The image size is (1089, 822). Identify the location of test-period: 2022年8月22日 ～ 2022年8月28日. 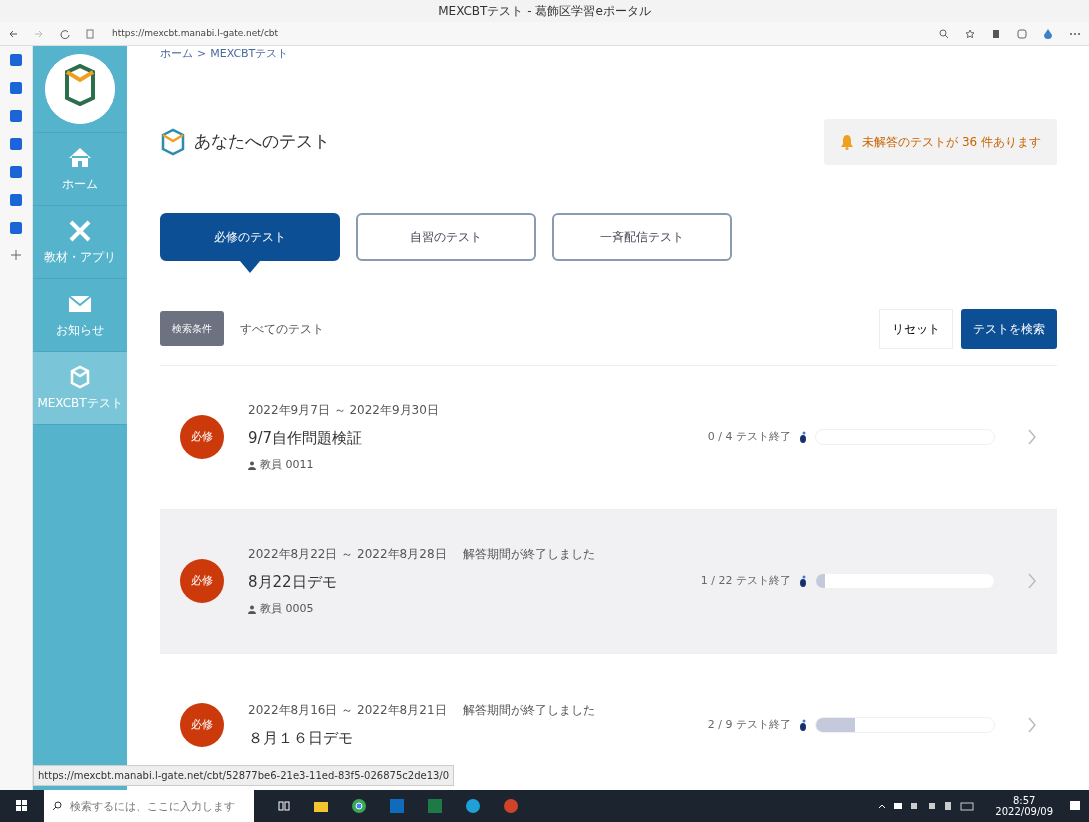
(347, 554).